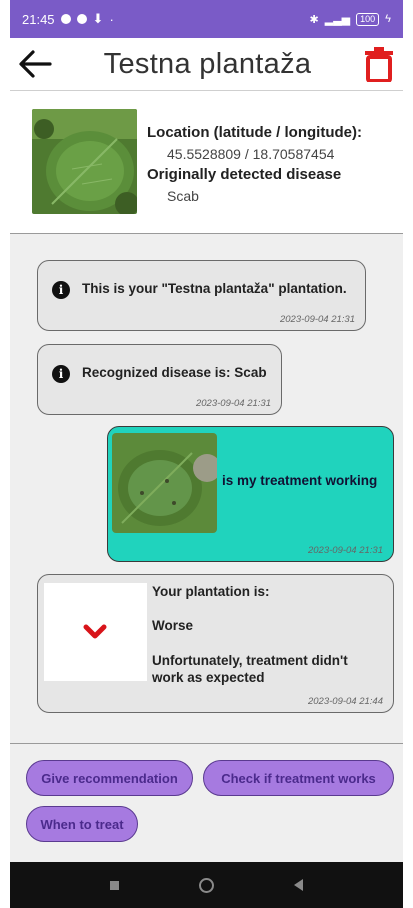  What do you see at coordinates (298, 778) in the screenshot?
I see `check-treatment-button: Check if treatment works` at bounding box center [298, 778].